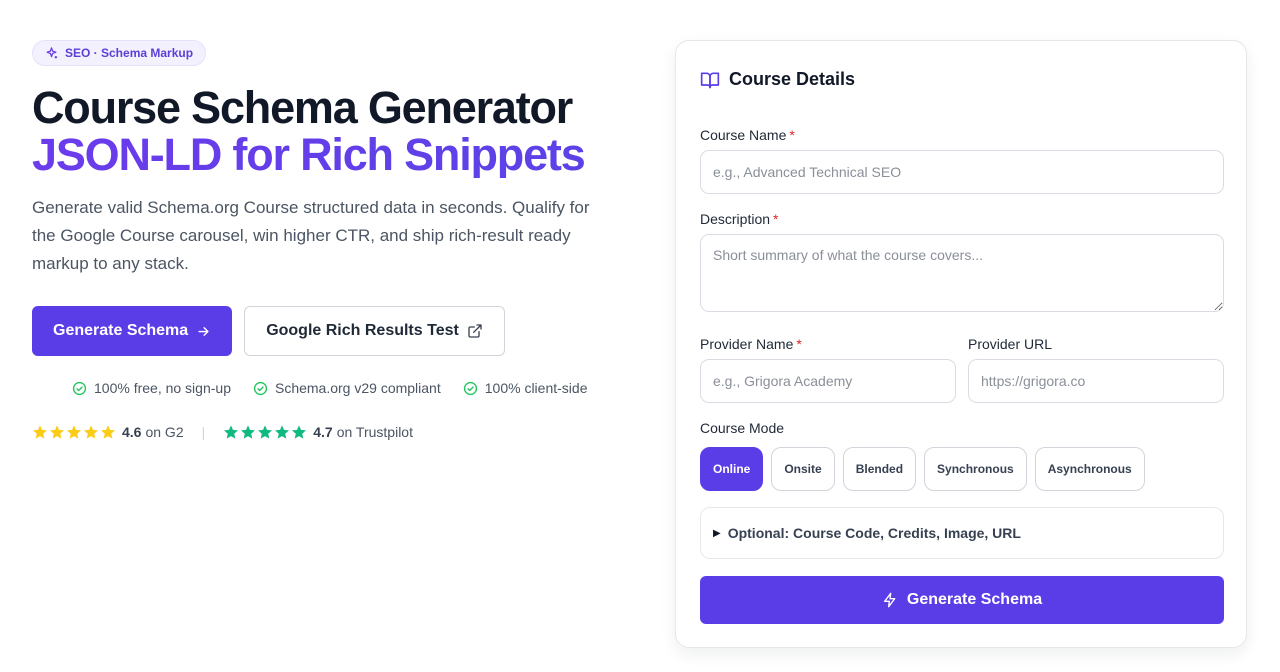 The image size is (1280, 672). What do you see at coordinates (1010, 344) in the screenshot?
I see `provider-url-label: Provider URL` at bounding box center [1010, 344].